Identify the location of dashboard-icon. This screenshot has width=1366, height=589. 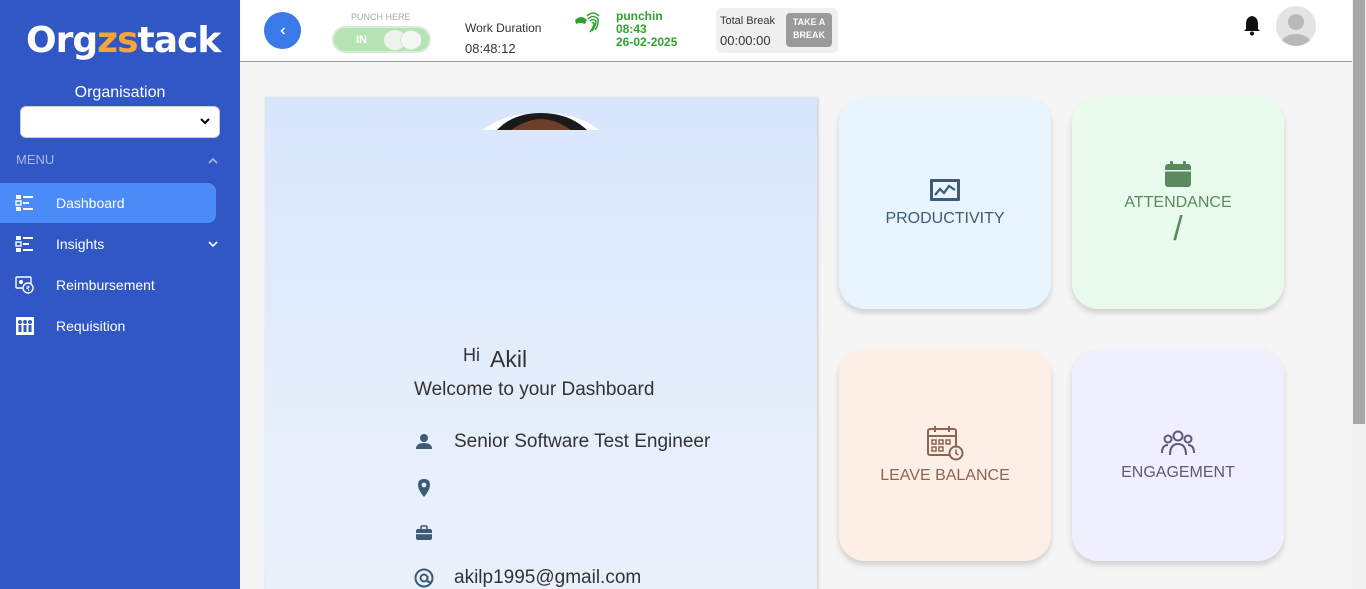
(24, 203).